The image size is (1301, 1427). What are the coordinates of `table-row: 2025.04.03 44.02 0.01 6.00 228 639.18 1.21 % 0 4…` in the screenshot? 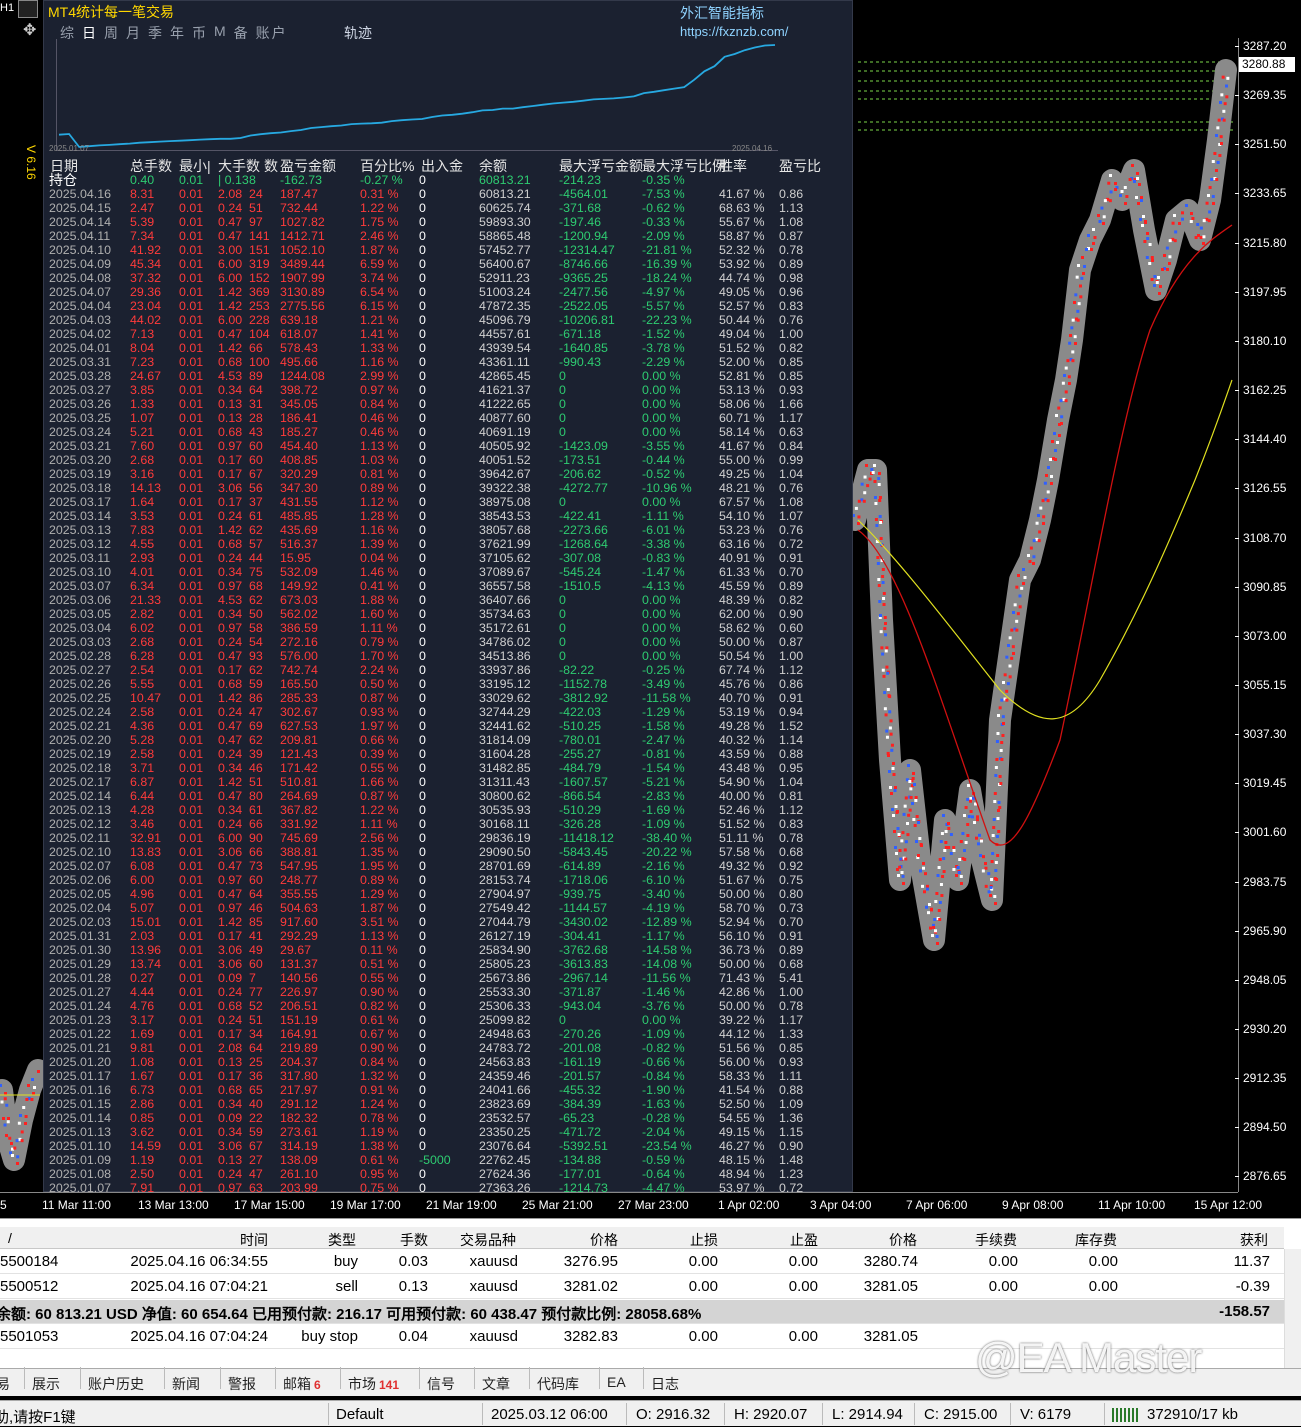 It's located at (448, 320).